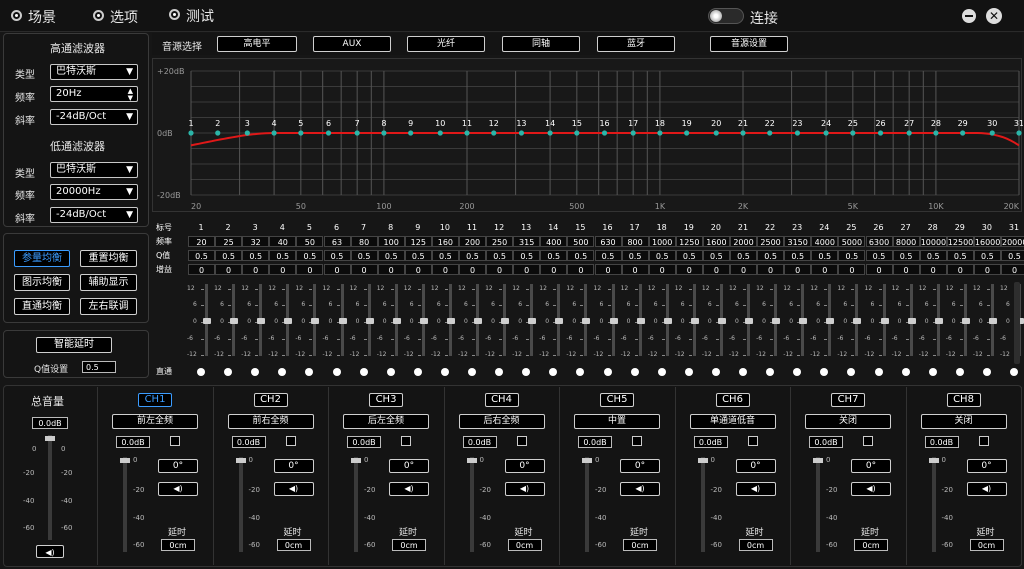 The image size is (1024, 569). What do you see at coordinates (50, 487) in the screenshot?
I see `master-volume-fader` at bounding box center [50, 487].